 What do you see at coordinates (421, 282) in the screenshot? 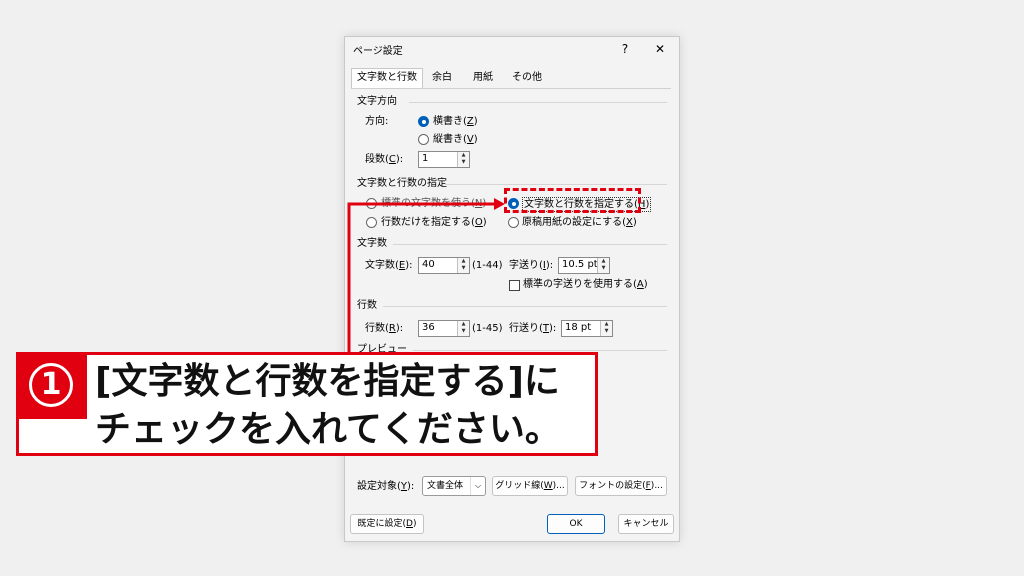
I see `arrow-line` at bounding box center [421, 282].